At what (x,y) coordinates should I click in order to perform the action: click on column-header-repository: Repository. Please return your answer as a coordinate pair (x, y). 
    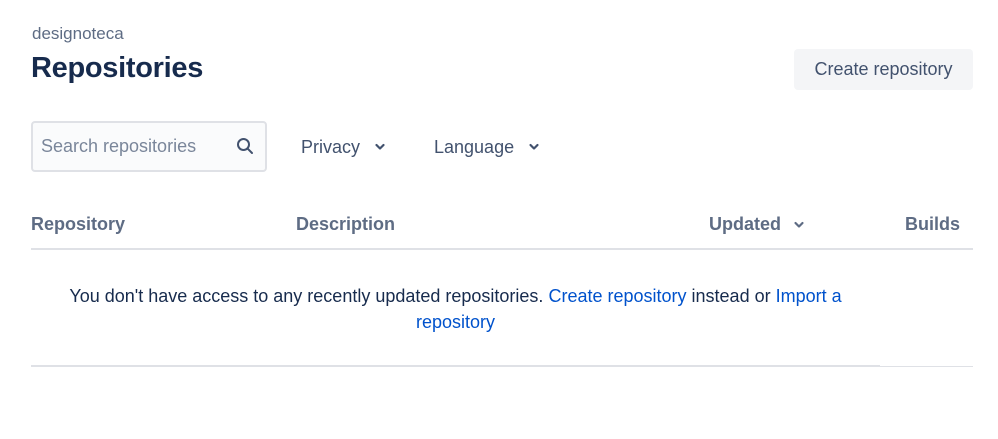
    Looking at the image, I should click on (78, 224).